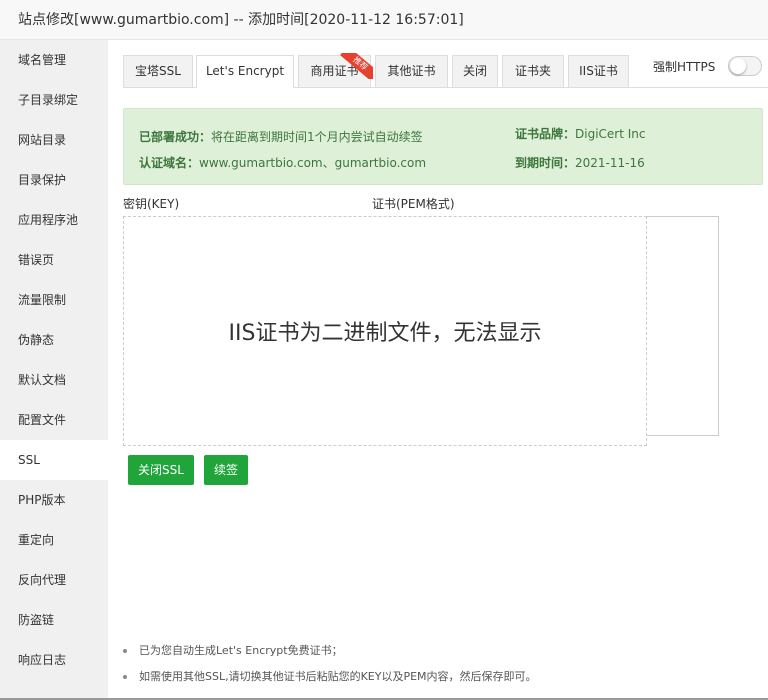  I want to click on sidebar-item-php-version: PHP版本, so click(54, 500).